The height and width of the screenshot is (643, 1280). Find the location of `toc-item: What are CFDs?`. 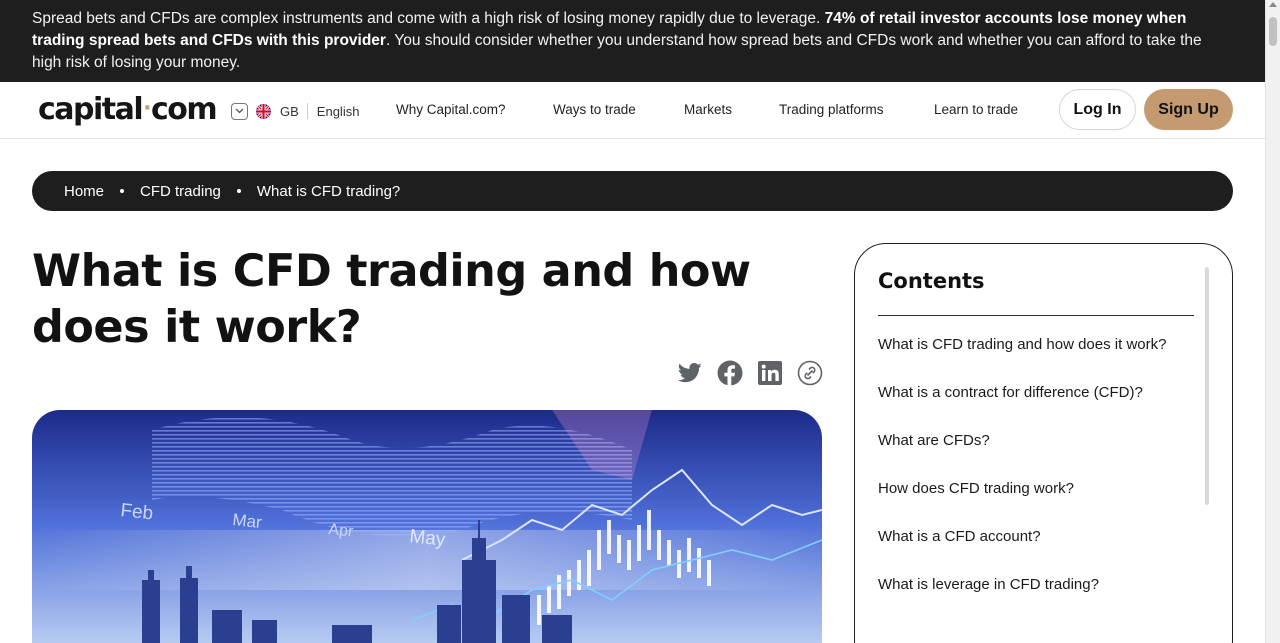

toc-item: What are CFDs? is located at coordinates (1028, 441).